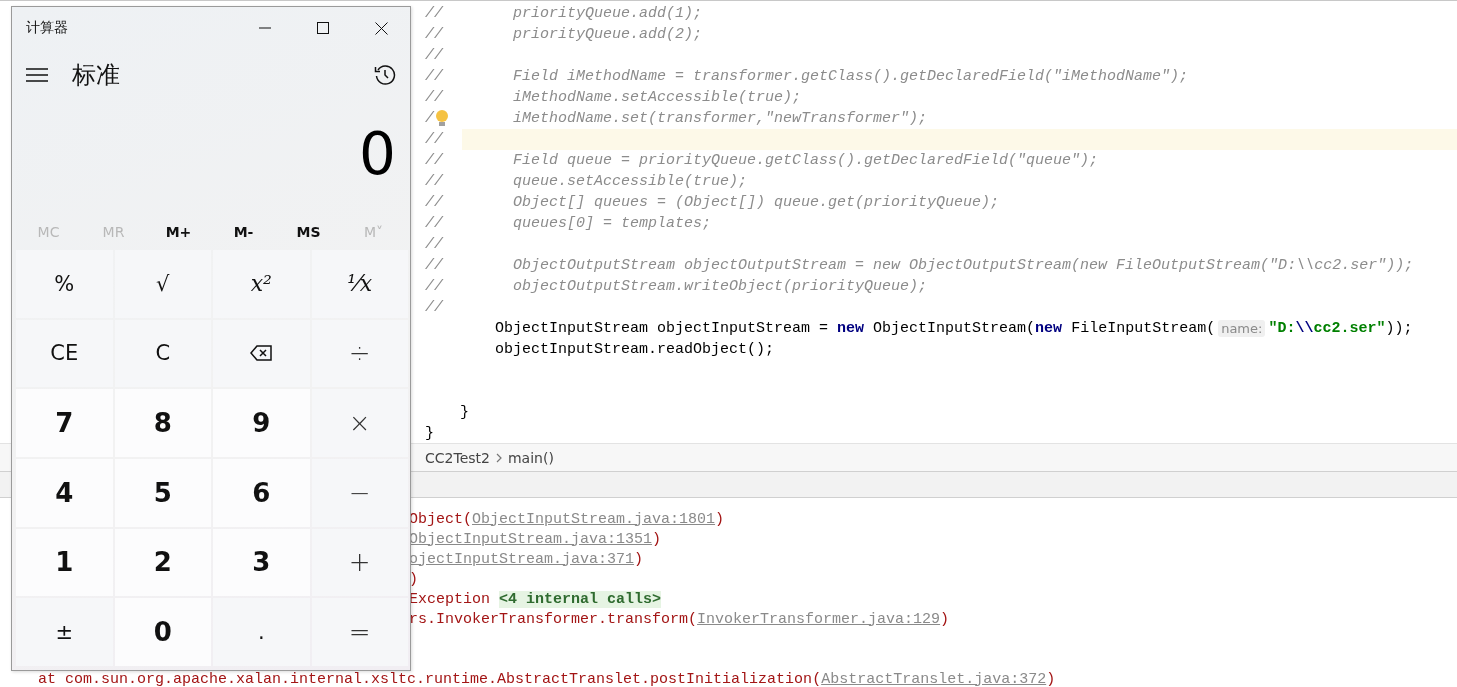 The image size is (1457, 687). What do you see at coordinates (662, 329) in the screenshot?
I see `code-text: ObjectInputStream objectInputStream =` at bounding box center [662, 329].